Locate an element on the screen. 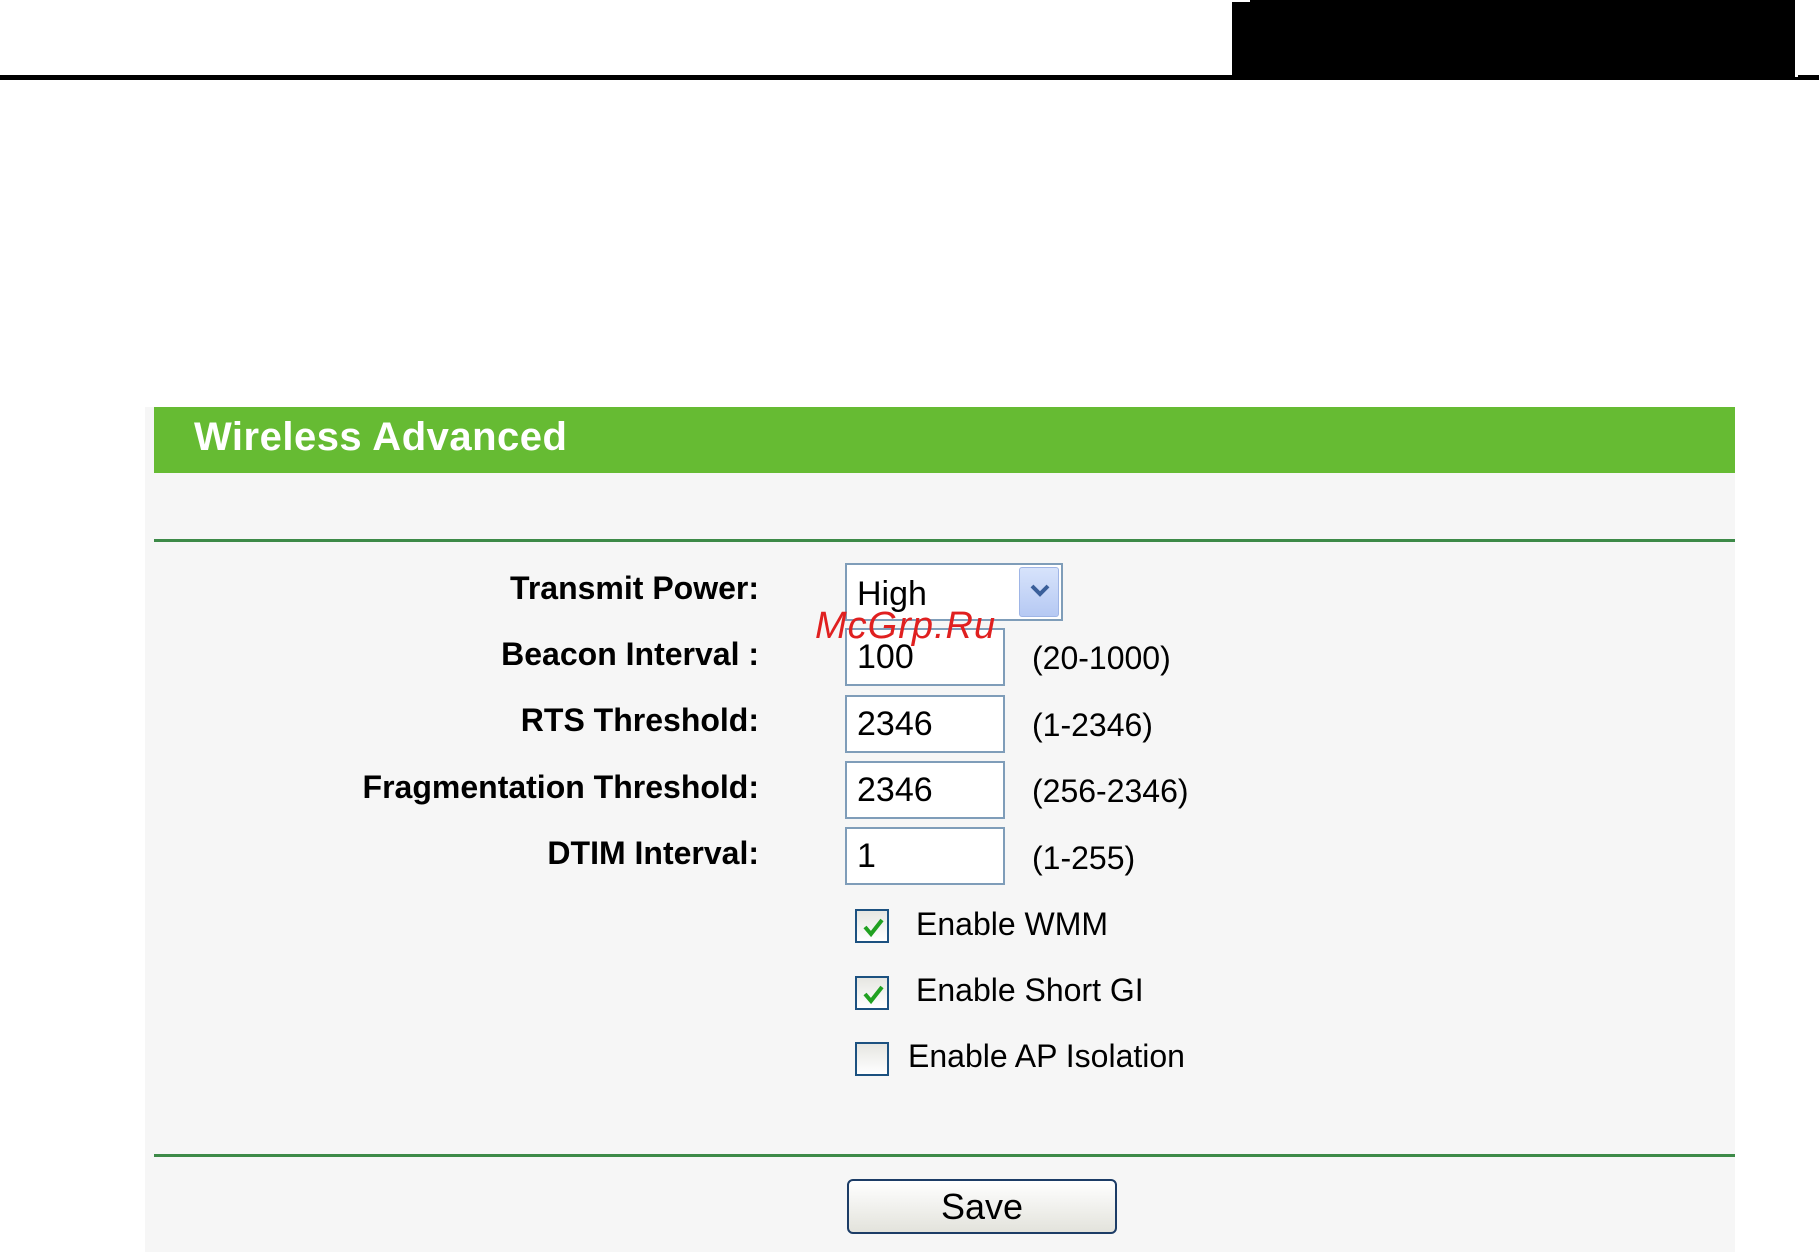 This screenshot has height=1252, width=1819. watermark: McGrp.Ru is located at coordinates (906, 626).